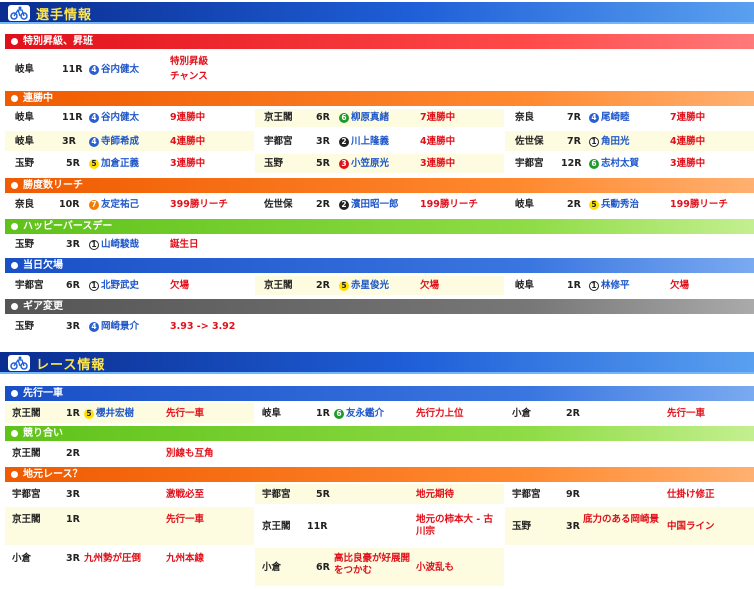 The image size is (754, 589). I want to click on milestone-note: 399勝リーチ, so click(199, 204).